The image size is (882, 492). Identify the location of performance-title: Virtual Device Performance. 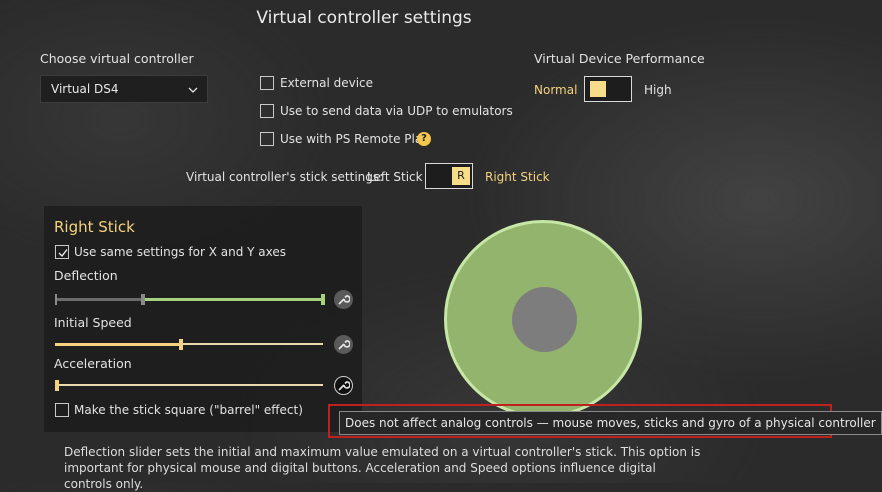
(619, 58).